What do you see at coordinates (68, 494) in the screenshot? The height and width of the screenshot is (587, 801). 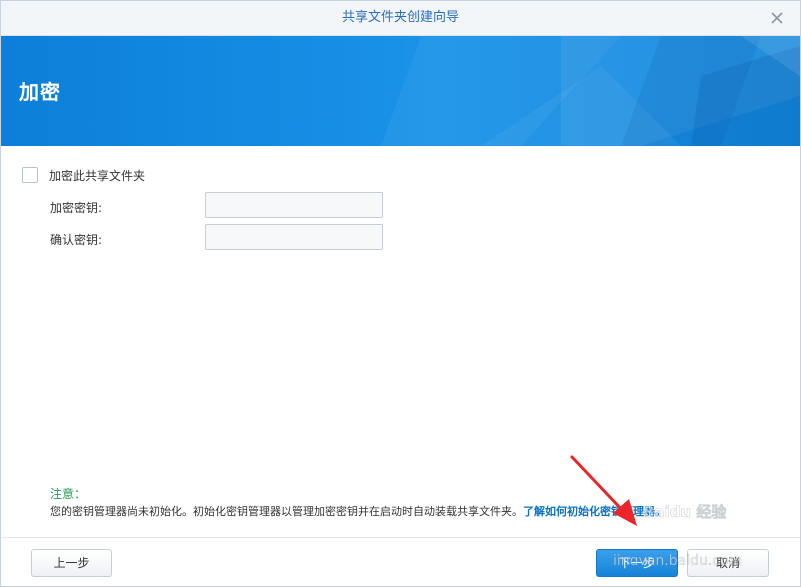 I see `note-title: 注意：` at bounding box center [68, 494].